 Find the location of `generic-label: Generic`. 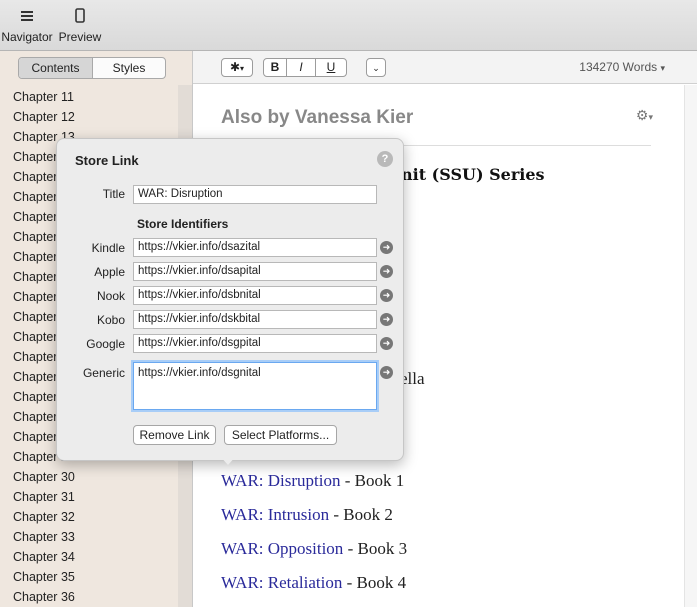

generic-label: Generic is located at coordinates (103, 373).